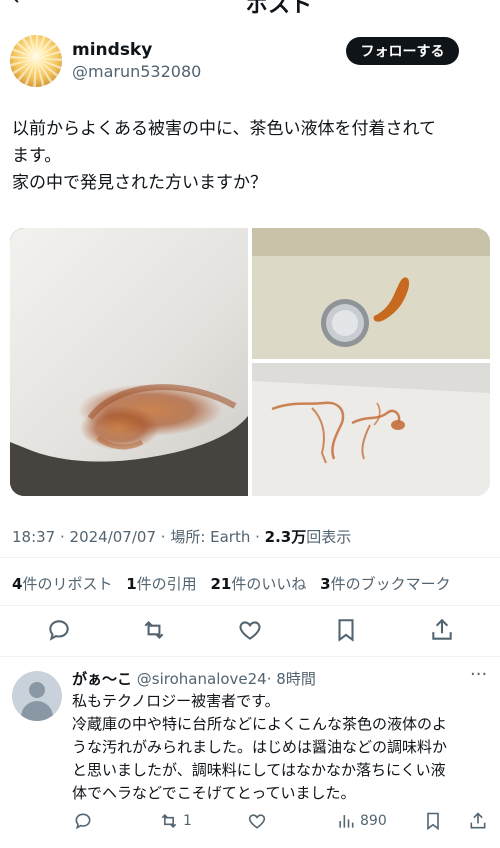  Describe the element at coordinates (385, 584) in the screenshot. I see `bookmarks-stat: 3件のブックマーク` at that location.